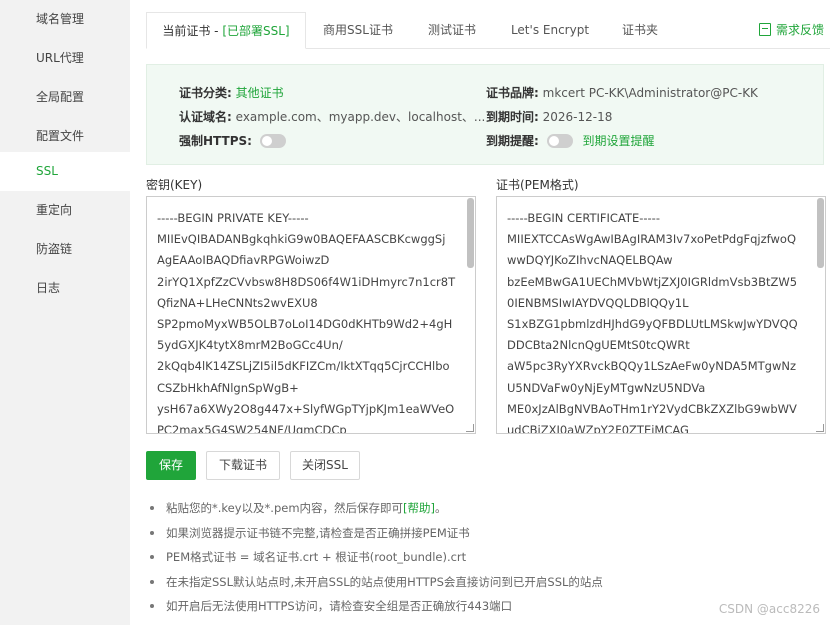  What do you see at coordinates (65, 210) in the screenshot?
I see `sidebar-item-redirect: 重定向` at bounding box center [65, 210].